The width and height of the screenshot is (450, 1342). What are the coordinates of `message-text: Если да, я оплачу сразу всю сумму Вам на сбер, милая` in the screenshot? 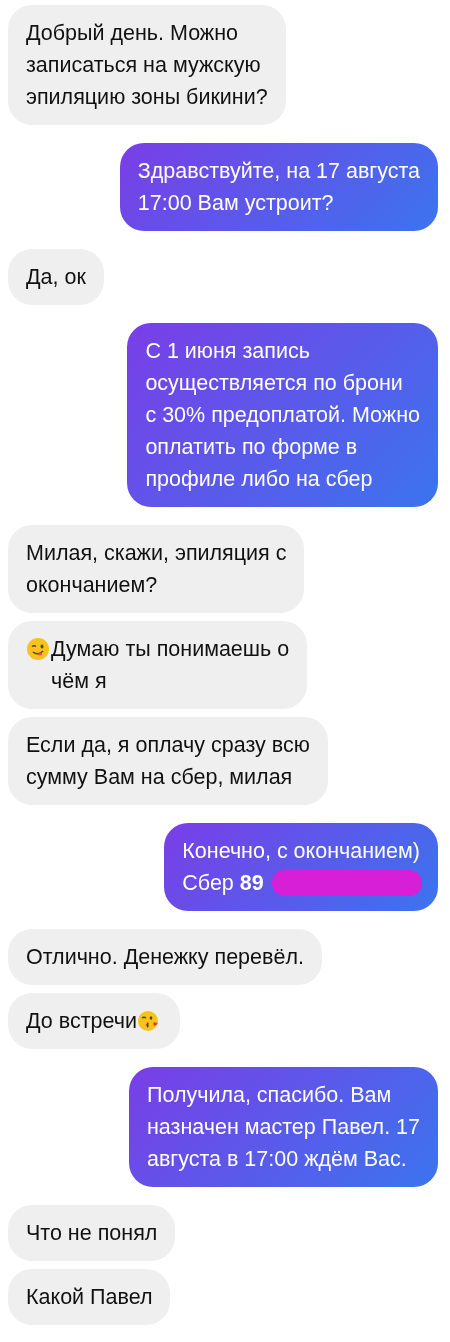 It's located at (168, 761).